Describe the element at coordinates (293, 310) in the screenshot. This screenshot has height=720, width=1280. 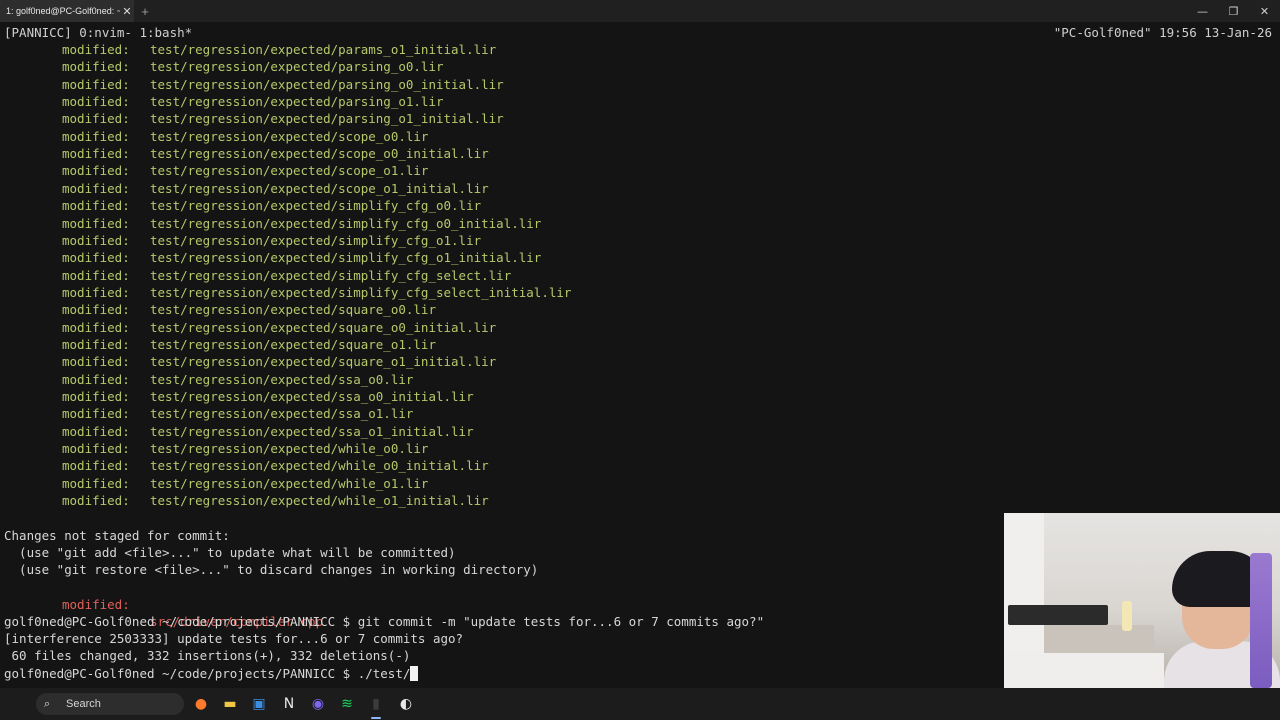
I see `modified-path: test/regression/expected/square_o0.lir` at that location.